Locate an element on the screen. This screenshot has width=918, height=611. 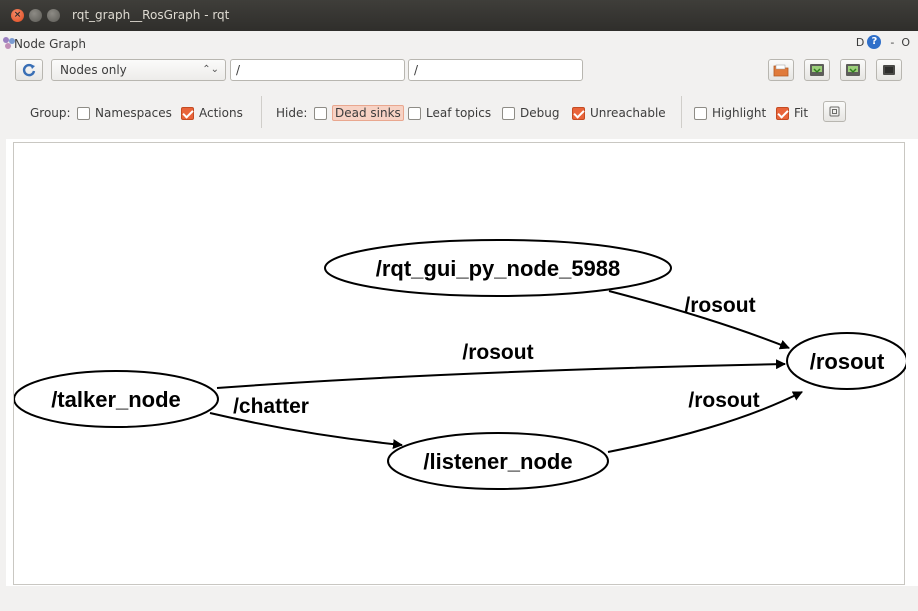
window-close-button: × is located at coordinates (17, 15).